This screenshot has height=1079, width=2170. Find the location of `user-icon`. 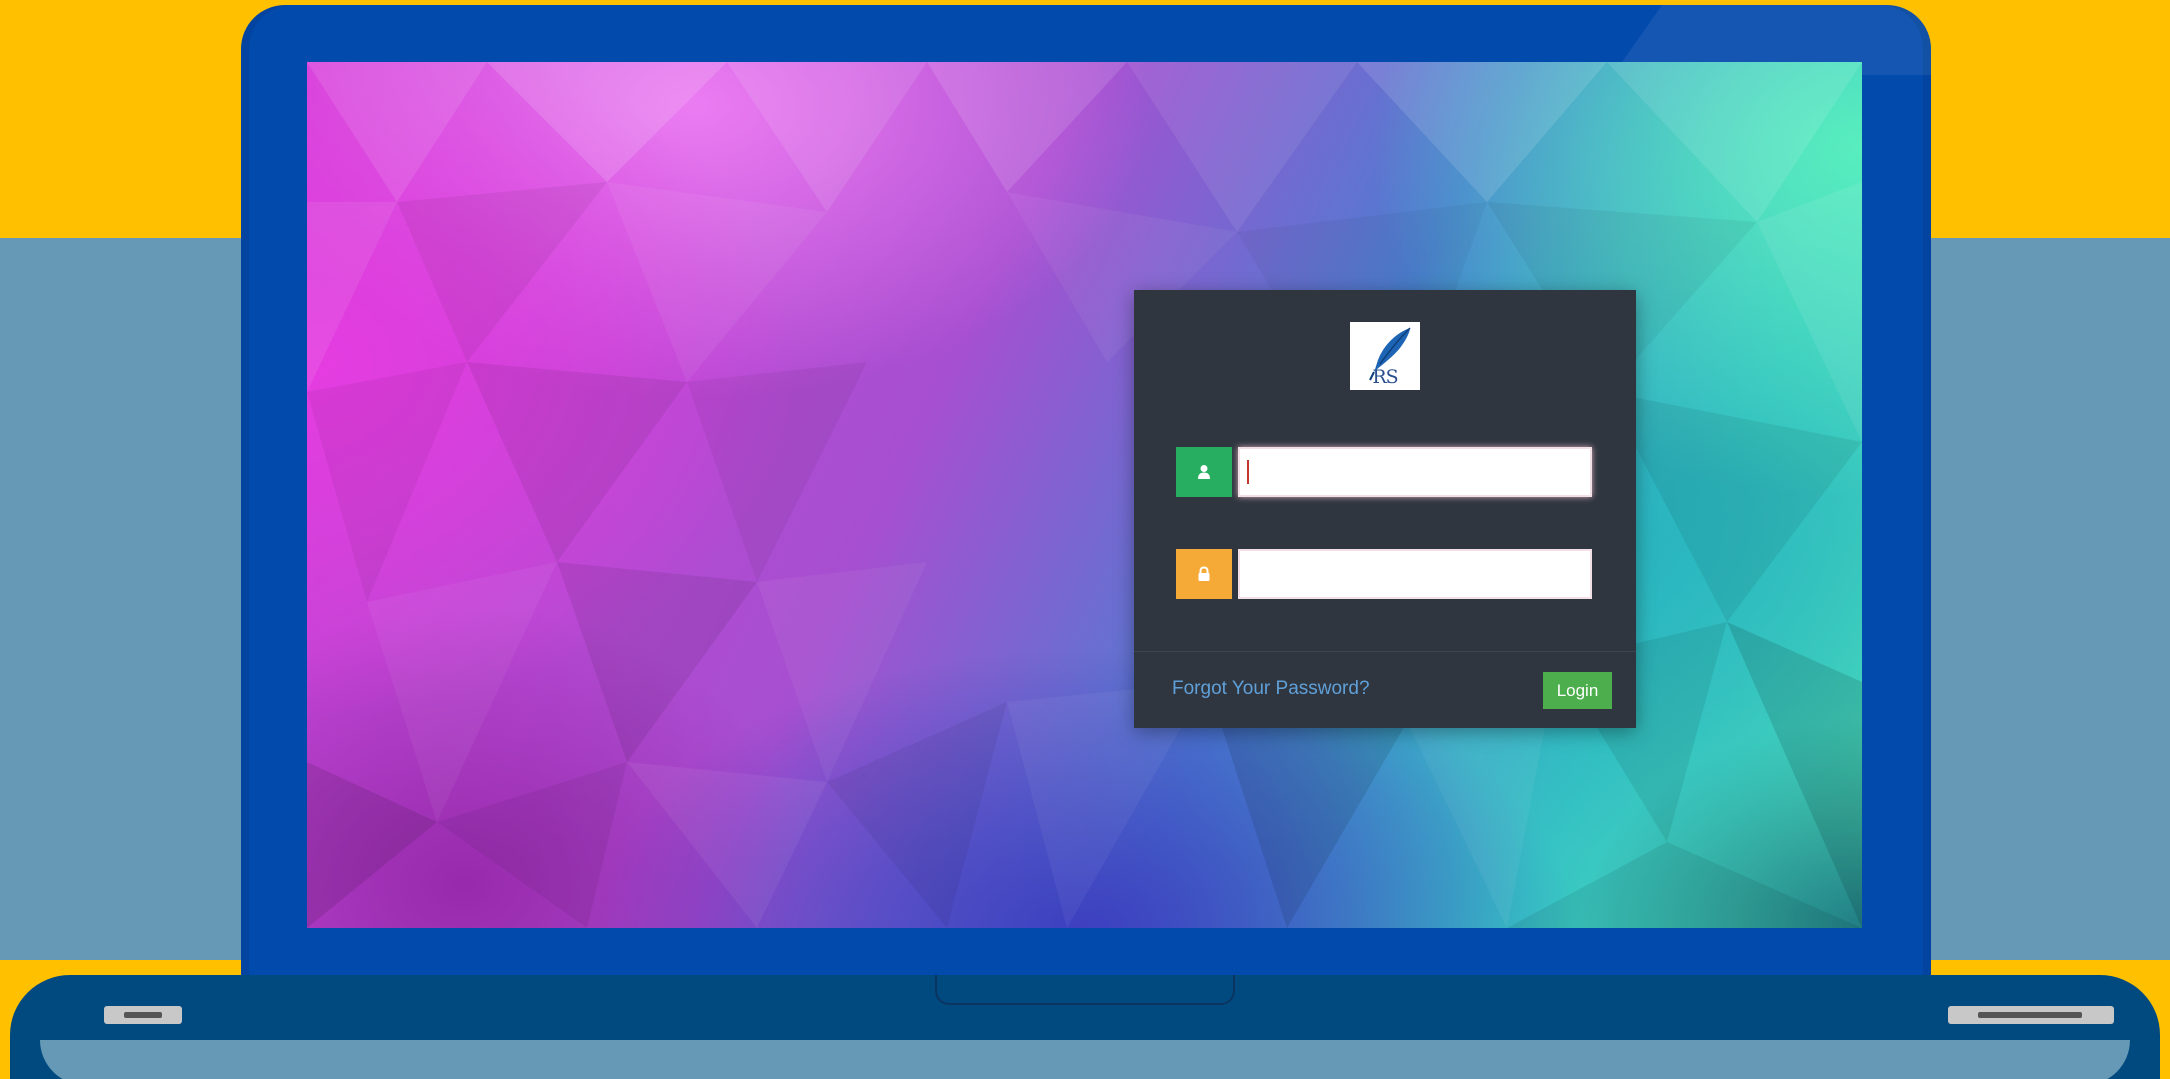

user-icon is located at coordinates (1204, 472).